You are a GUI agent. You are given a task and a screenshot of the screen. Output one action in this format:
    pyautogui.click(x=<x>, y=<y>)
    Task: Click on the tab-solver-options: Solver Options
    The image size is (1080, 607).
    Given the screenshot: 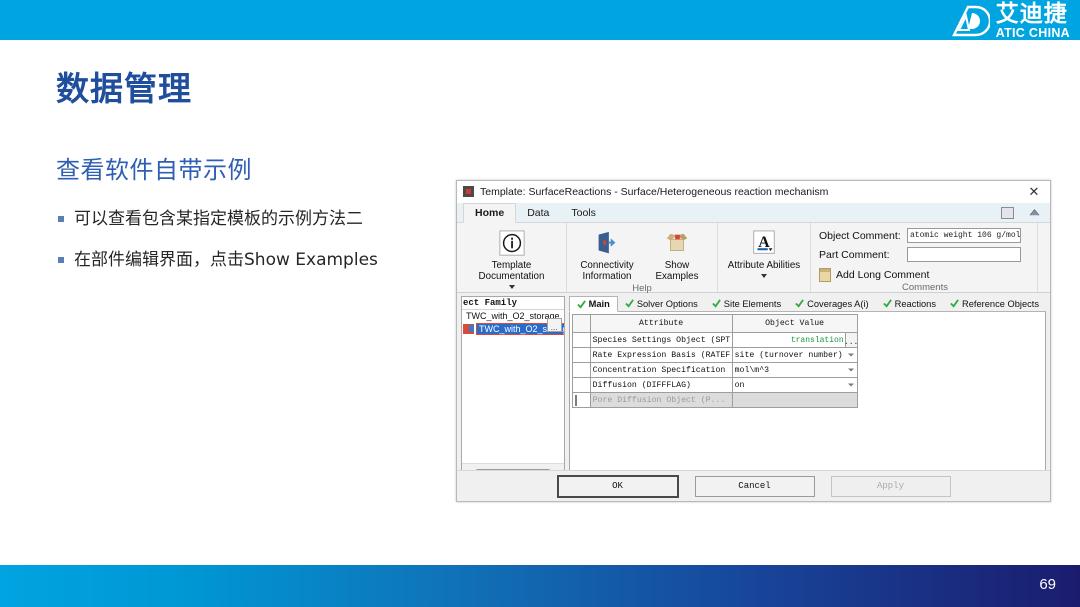 What is the action you would take?
    pyautogui.click(x=661, y=303)
    